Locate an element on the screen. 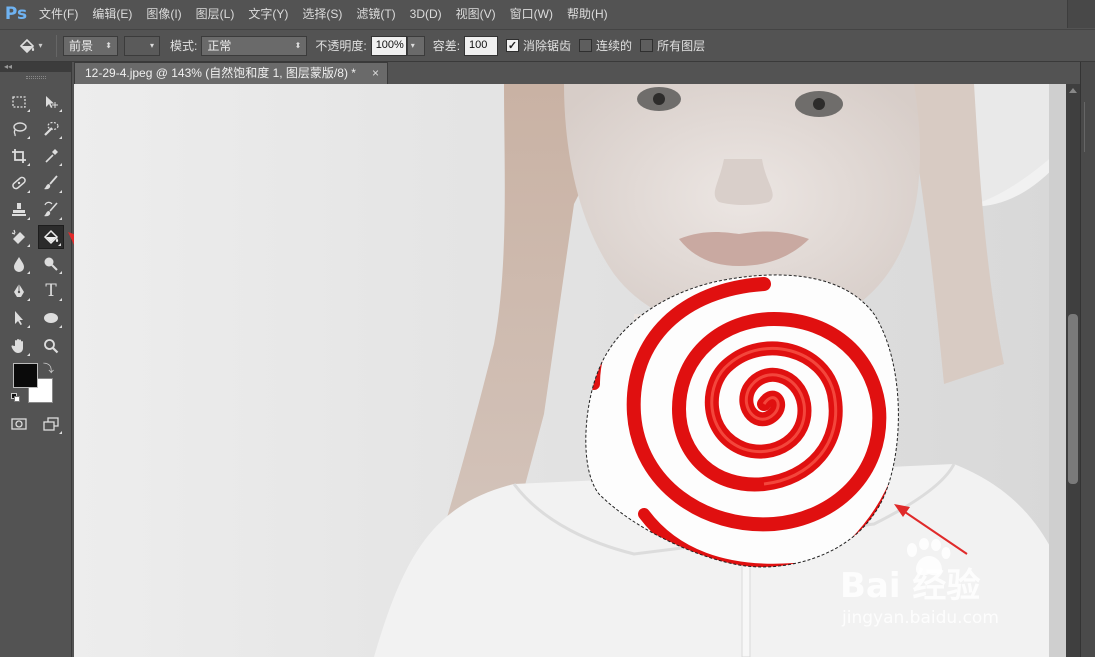 This screenshot has height=657, width=1095. hand-tool is located at coordinates (19, 346).